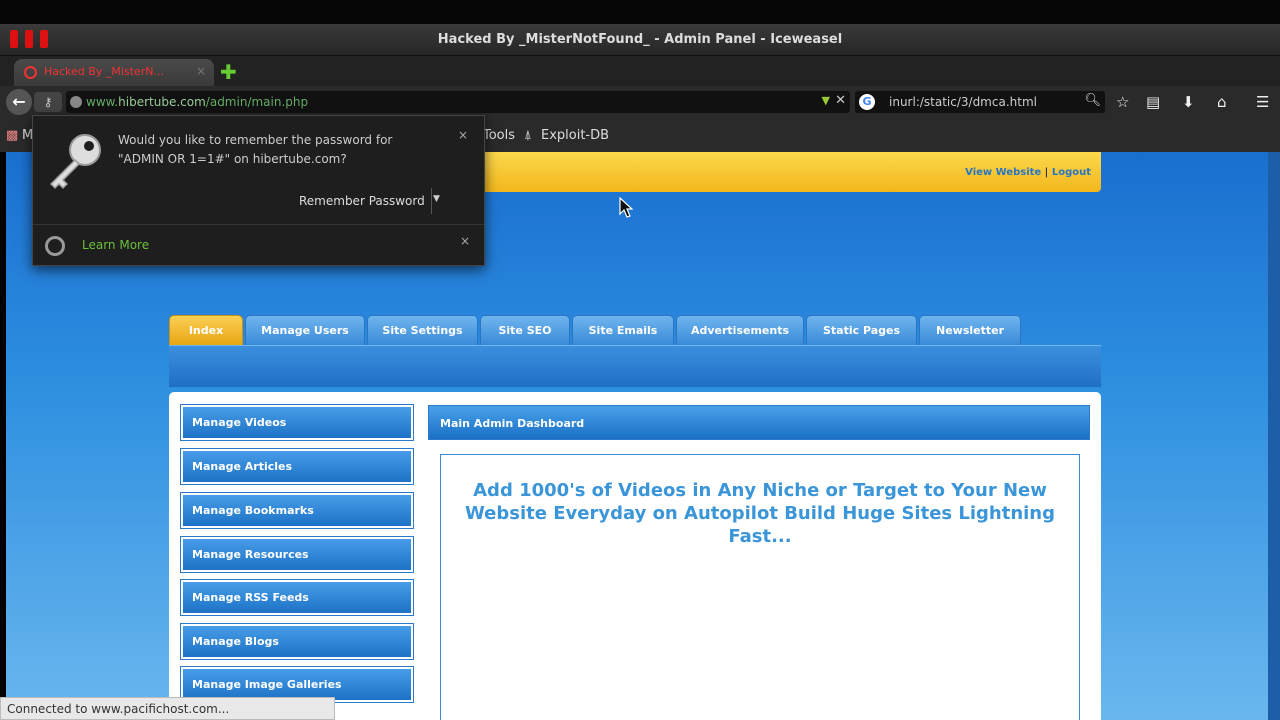  Describe the element at coordinates (76, 102) in the screenshot. I see `site-identity-icon` at that location.